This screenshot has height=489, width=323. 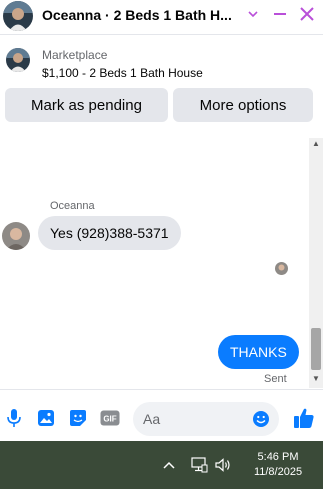 I want to click on seen-avatar, so click(x=281, y=268).